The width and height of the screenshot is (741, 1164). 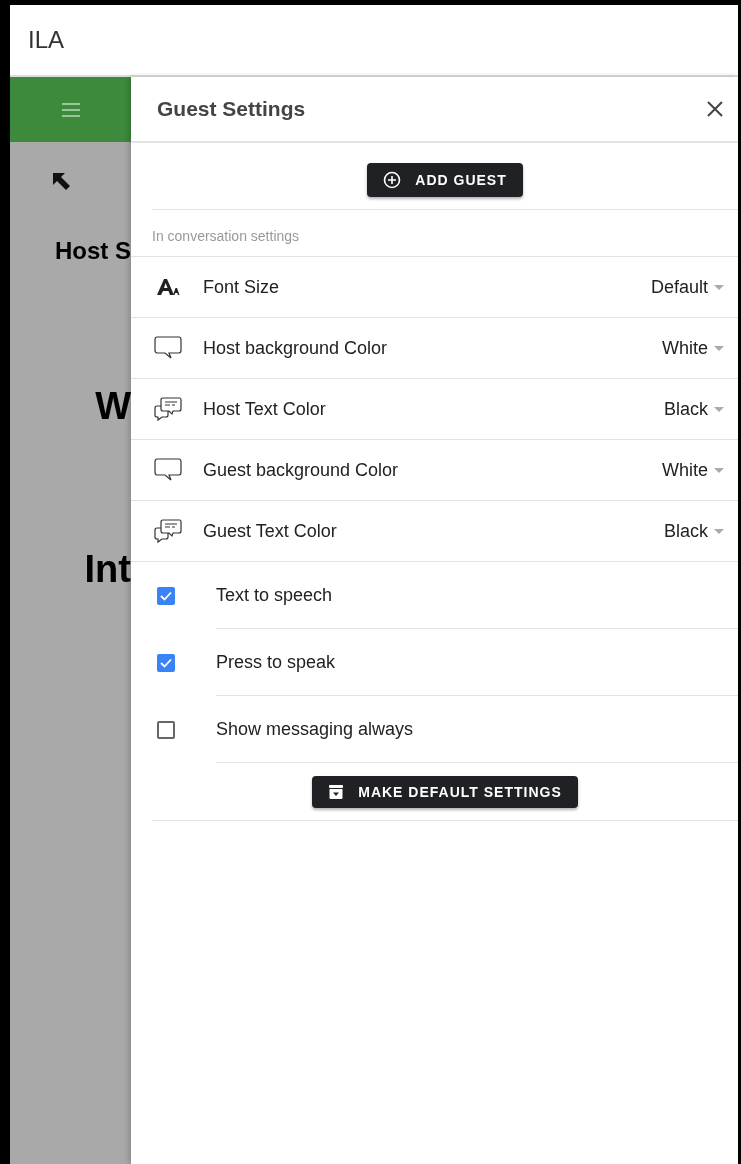 What do you see at coordinates (445, 792) in the screenshot?
I see `make-default-button: MAKE DEFAULT SETTINGS` at bounding box center [445, 792].